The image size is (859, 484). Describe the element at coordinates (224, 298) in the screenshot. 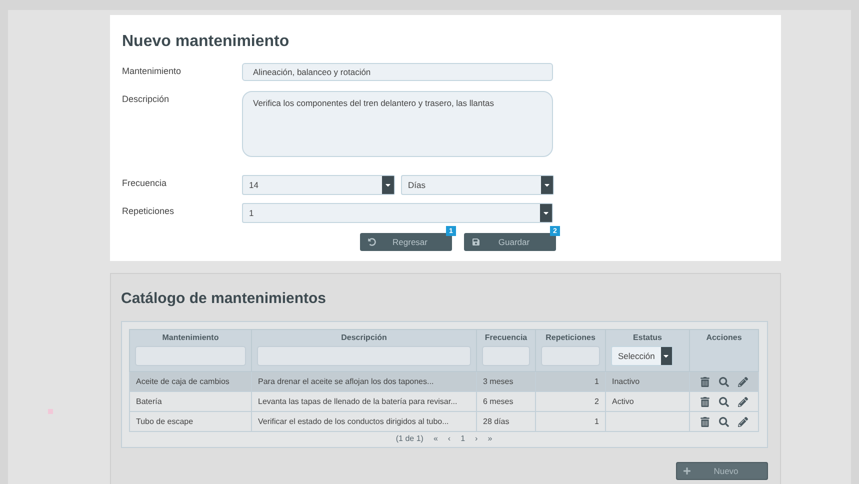

I see `catalog-title: Catálogo de mantenimientos` at that location.